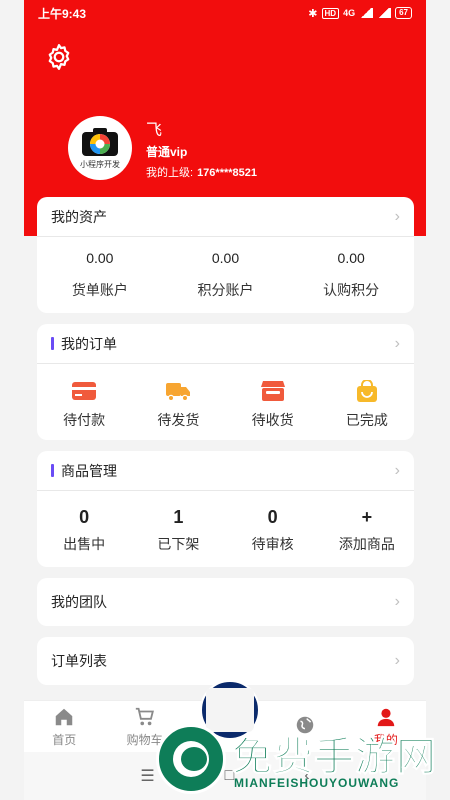 The image size is (450, 800). I want to click on camera-logo-icon, so click(100, 141).